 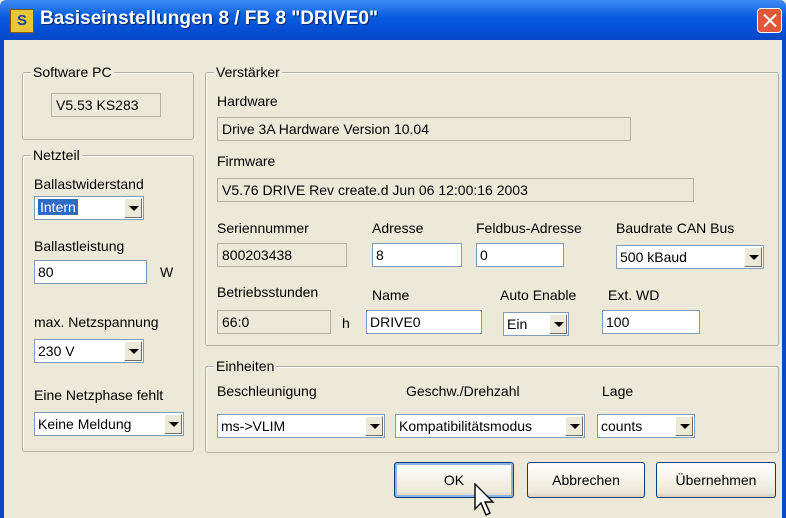 I want to click on netzspannung-value: 230 V, so click(x=56, y=351).